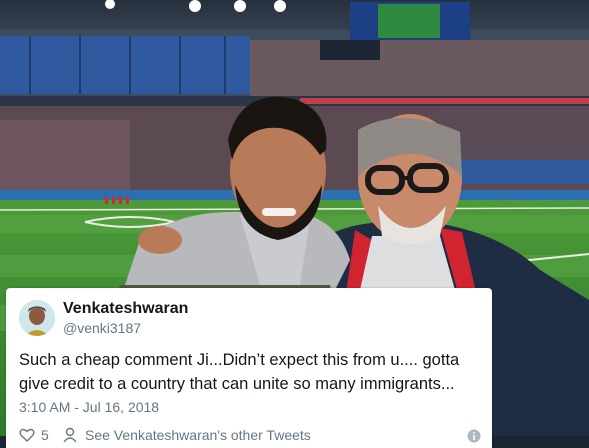  Describe the element at coordinates (198, 435) in the screenshot. I see `other-tweets-link: See Venkateshwaran's other Tweets` at that location.